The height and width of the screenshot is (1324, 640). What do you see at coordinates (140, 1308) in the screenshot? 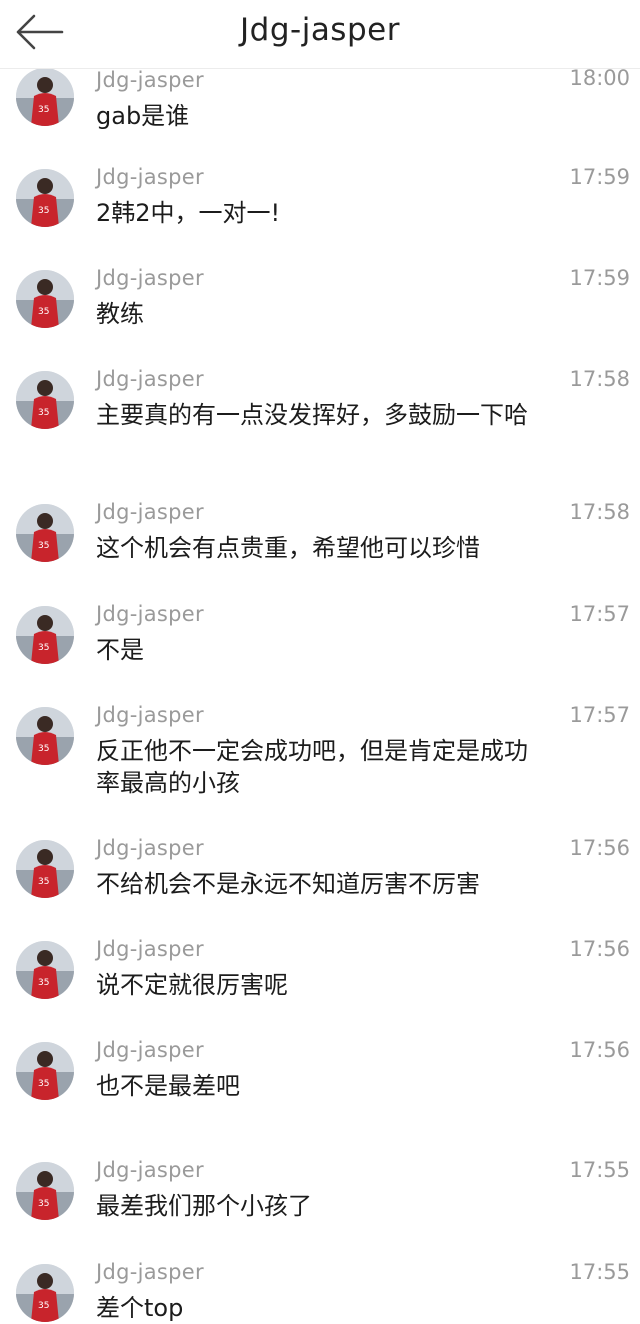
I see `message-text: 差个top` at bounding box center [140, 1308].